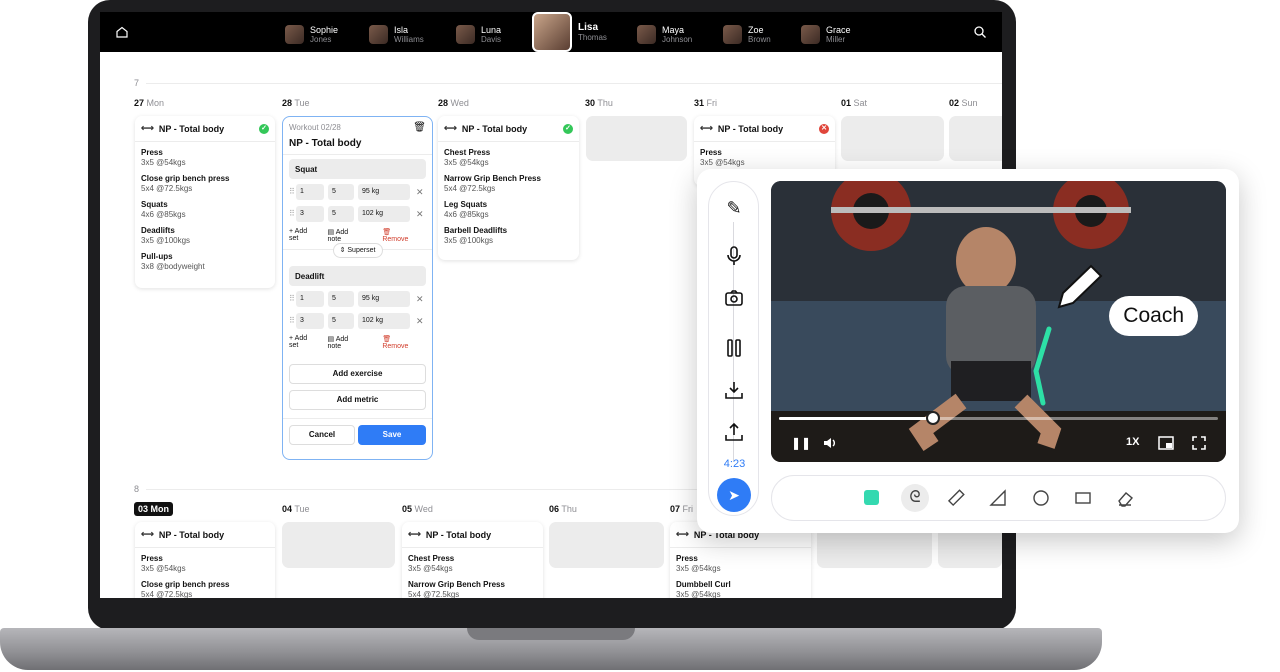 This screenshot has width=1280, height=672. Describe the element at coordinates (747, 34) in the screenshot. I see `athlete-item: Zoe Brown` at that location.